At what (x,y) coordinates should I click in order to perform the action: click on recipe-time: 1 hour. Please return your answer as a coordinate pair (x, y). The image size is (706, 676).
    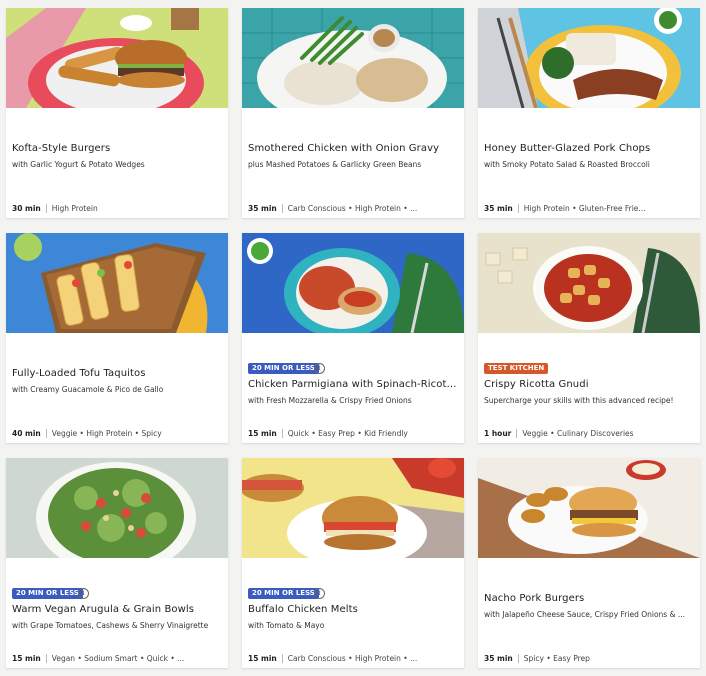
    Looking at the image, I should click on (498, 433).